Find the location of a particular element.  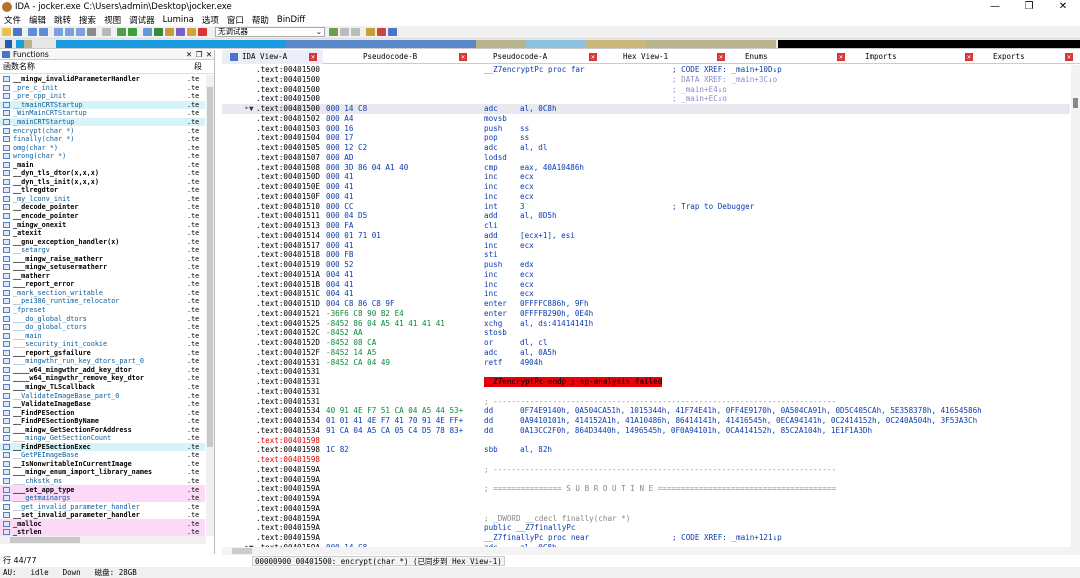

disasm-line: .text:00401500 ; _main+E4↓o is located at coordinates (646, 90).